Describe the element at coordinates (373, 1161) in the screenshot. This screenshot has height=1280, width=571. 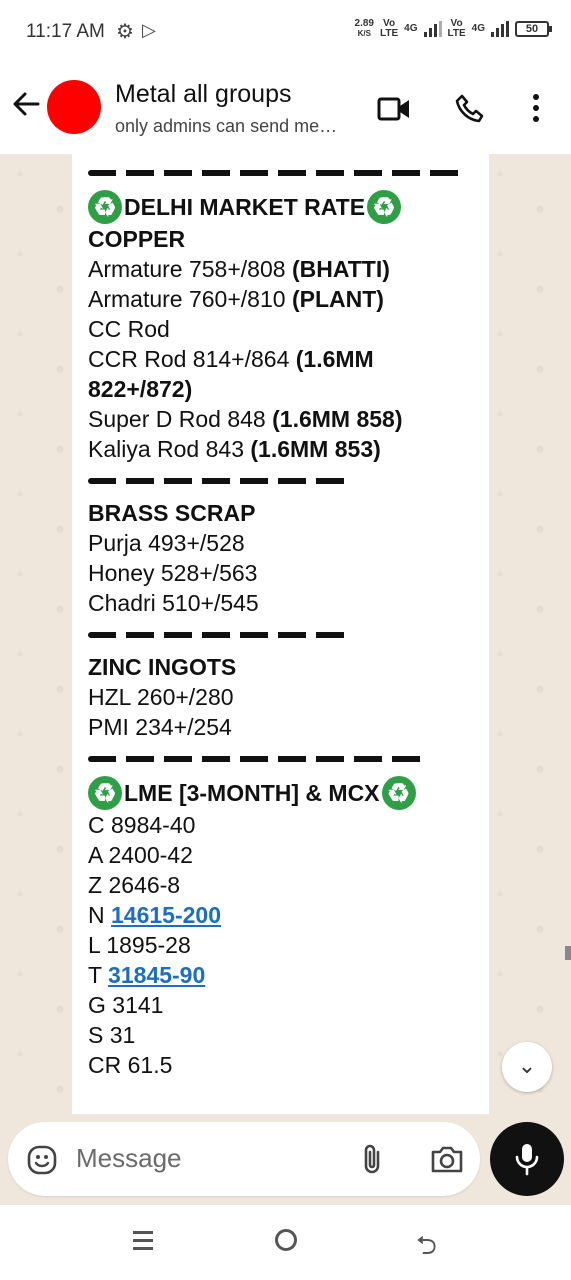
I see `attach-icon` at that location.